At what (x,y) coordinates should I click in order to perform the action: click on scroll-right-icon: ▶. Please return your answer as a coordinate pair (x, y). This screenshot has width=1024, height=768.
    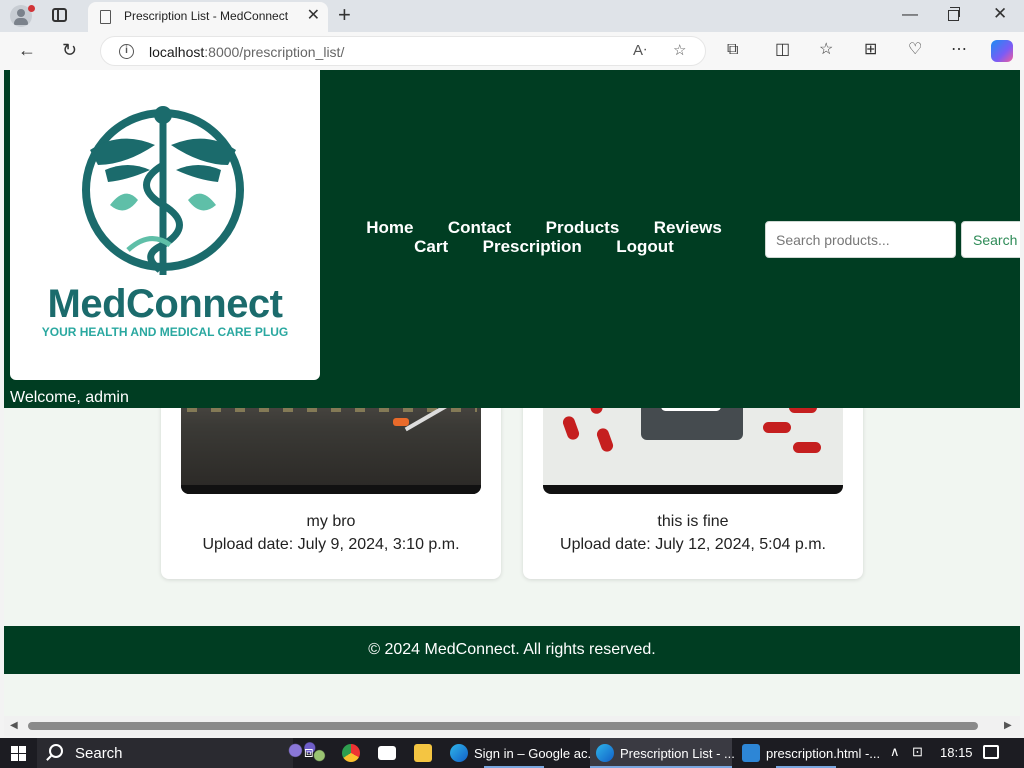
    Looking at the image, I should click on (1008, 725).